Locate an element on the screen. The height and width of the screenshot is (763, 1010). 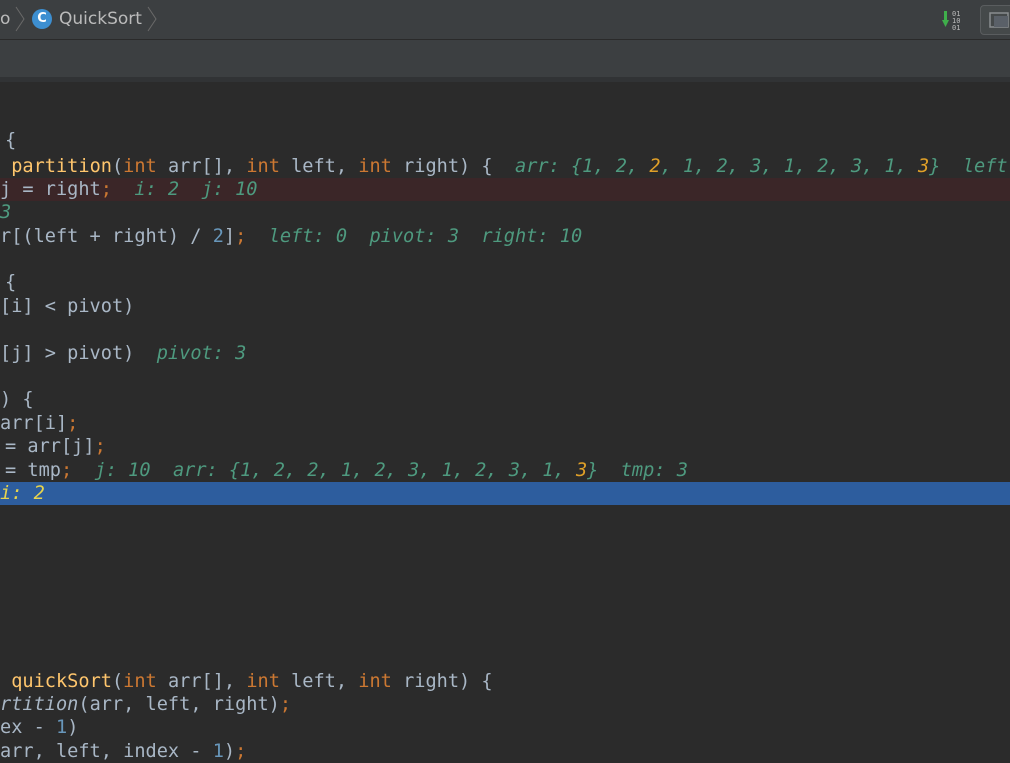
inline-value-hint: i: 2 is located at coordinates (22, 493).